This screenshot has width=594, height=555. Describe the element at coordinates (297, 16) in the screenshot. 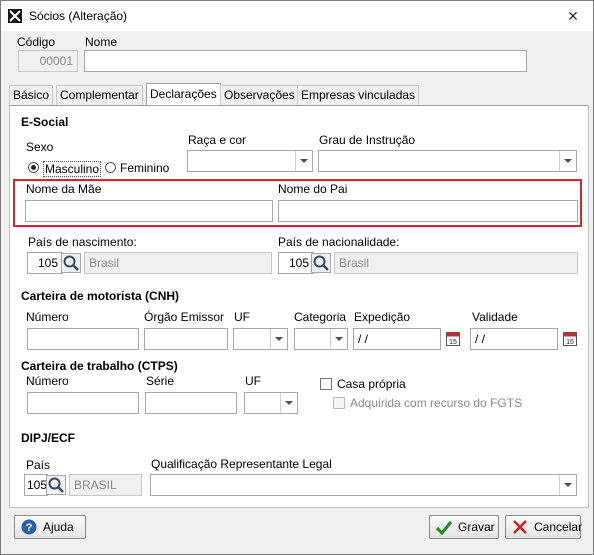

I see `title-bar: Sócios (Alteração) ✕` at that location.